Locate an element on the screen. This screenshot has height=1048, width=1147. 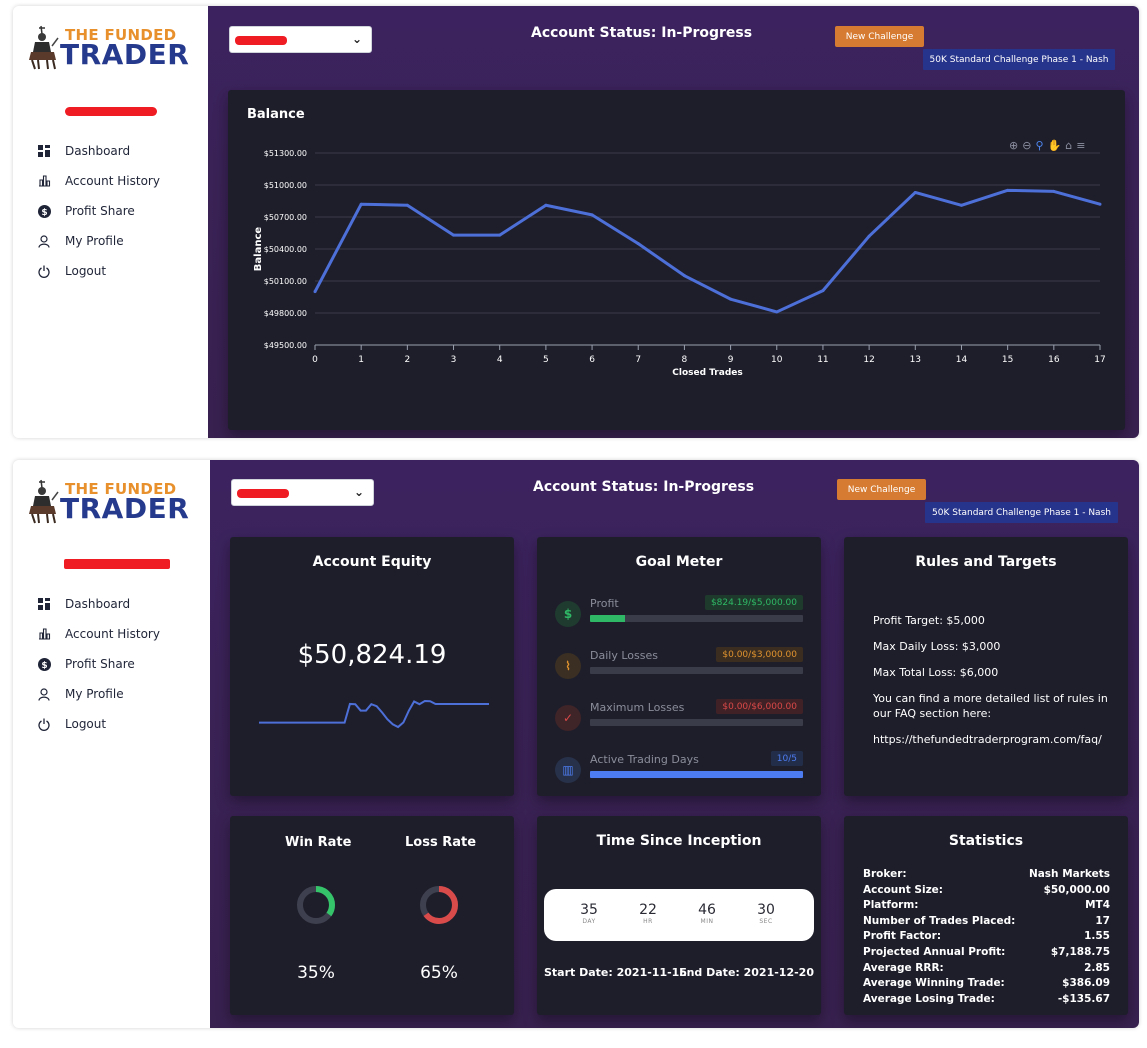
rules-title: Rules and Targets is located at coordinates (986, 562).